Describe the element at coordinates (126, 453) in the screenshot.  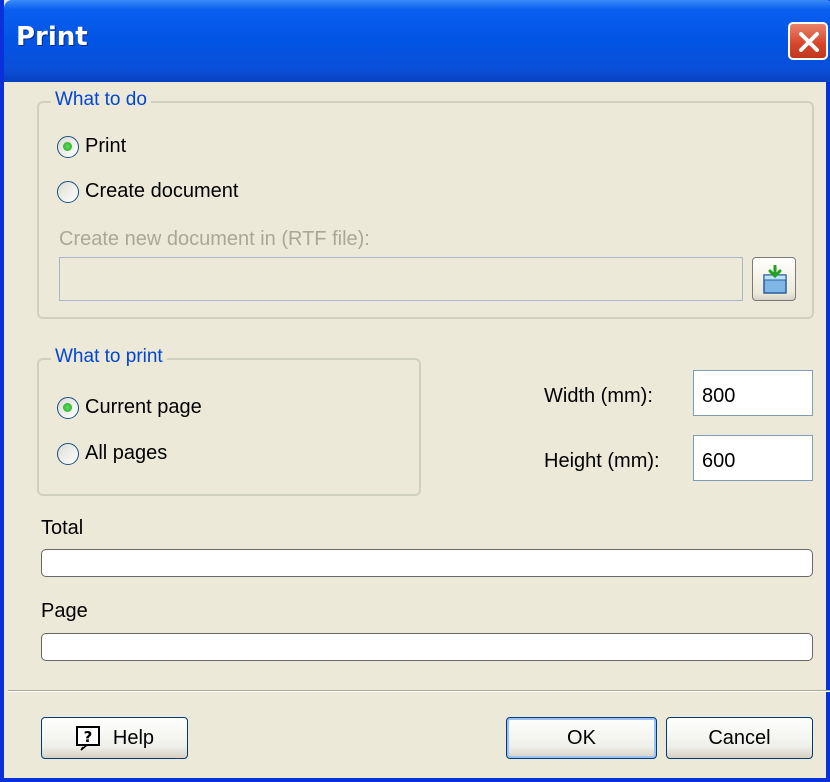
I see `radio-all-pages-label: All pages` at that location.